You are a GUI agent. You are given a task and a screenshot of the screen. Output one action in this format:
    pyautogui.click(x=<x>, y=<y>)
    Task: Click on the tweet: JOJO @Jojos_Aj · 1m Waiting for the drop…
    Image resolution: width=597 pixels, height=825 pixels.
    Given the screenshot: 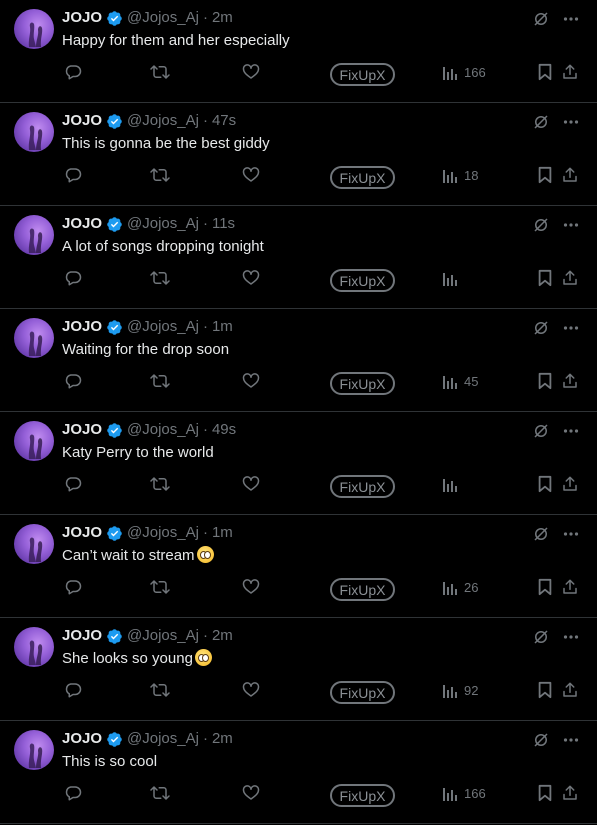 What is the action you would take?
    pyautogui.click(x=298, y=360)
    